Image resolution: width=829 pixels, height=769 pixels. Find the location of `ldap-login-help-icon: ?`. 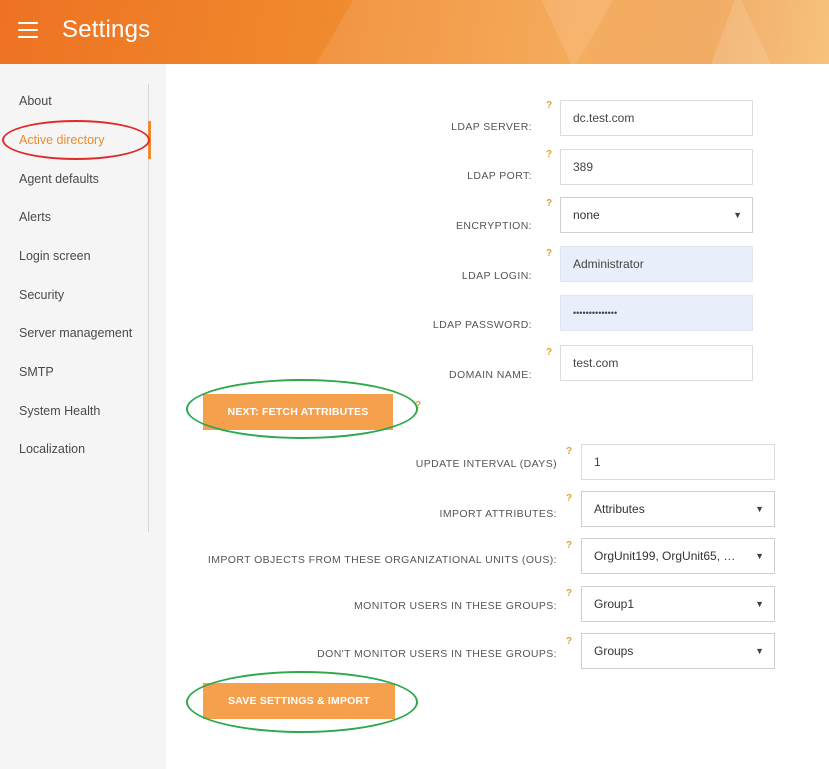

ldap-login-help-icon: ? is located at coordinates (549, 253).